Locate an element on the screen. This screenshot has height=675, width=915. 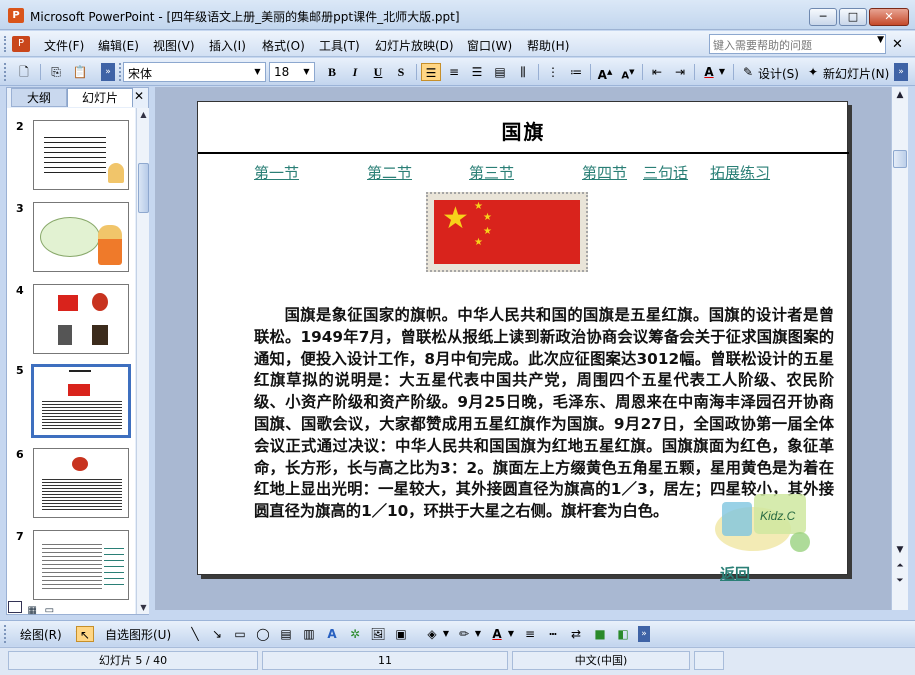
nav-link-section-3: 第三节 is located at coordinates (491, 172).